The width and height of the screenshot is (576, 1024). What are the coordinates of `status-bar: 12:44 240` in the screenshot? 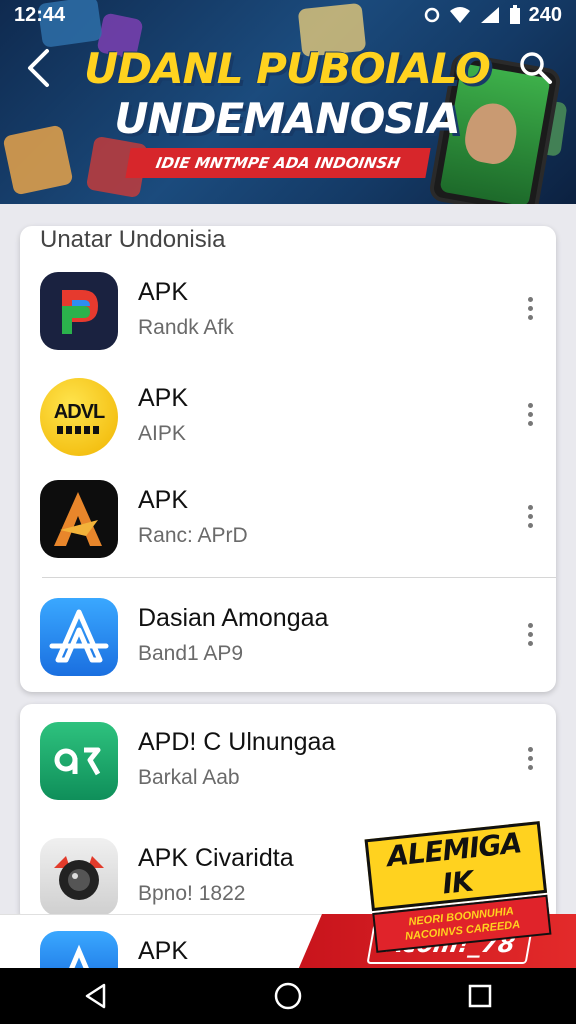 It's located at (288, 15).